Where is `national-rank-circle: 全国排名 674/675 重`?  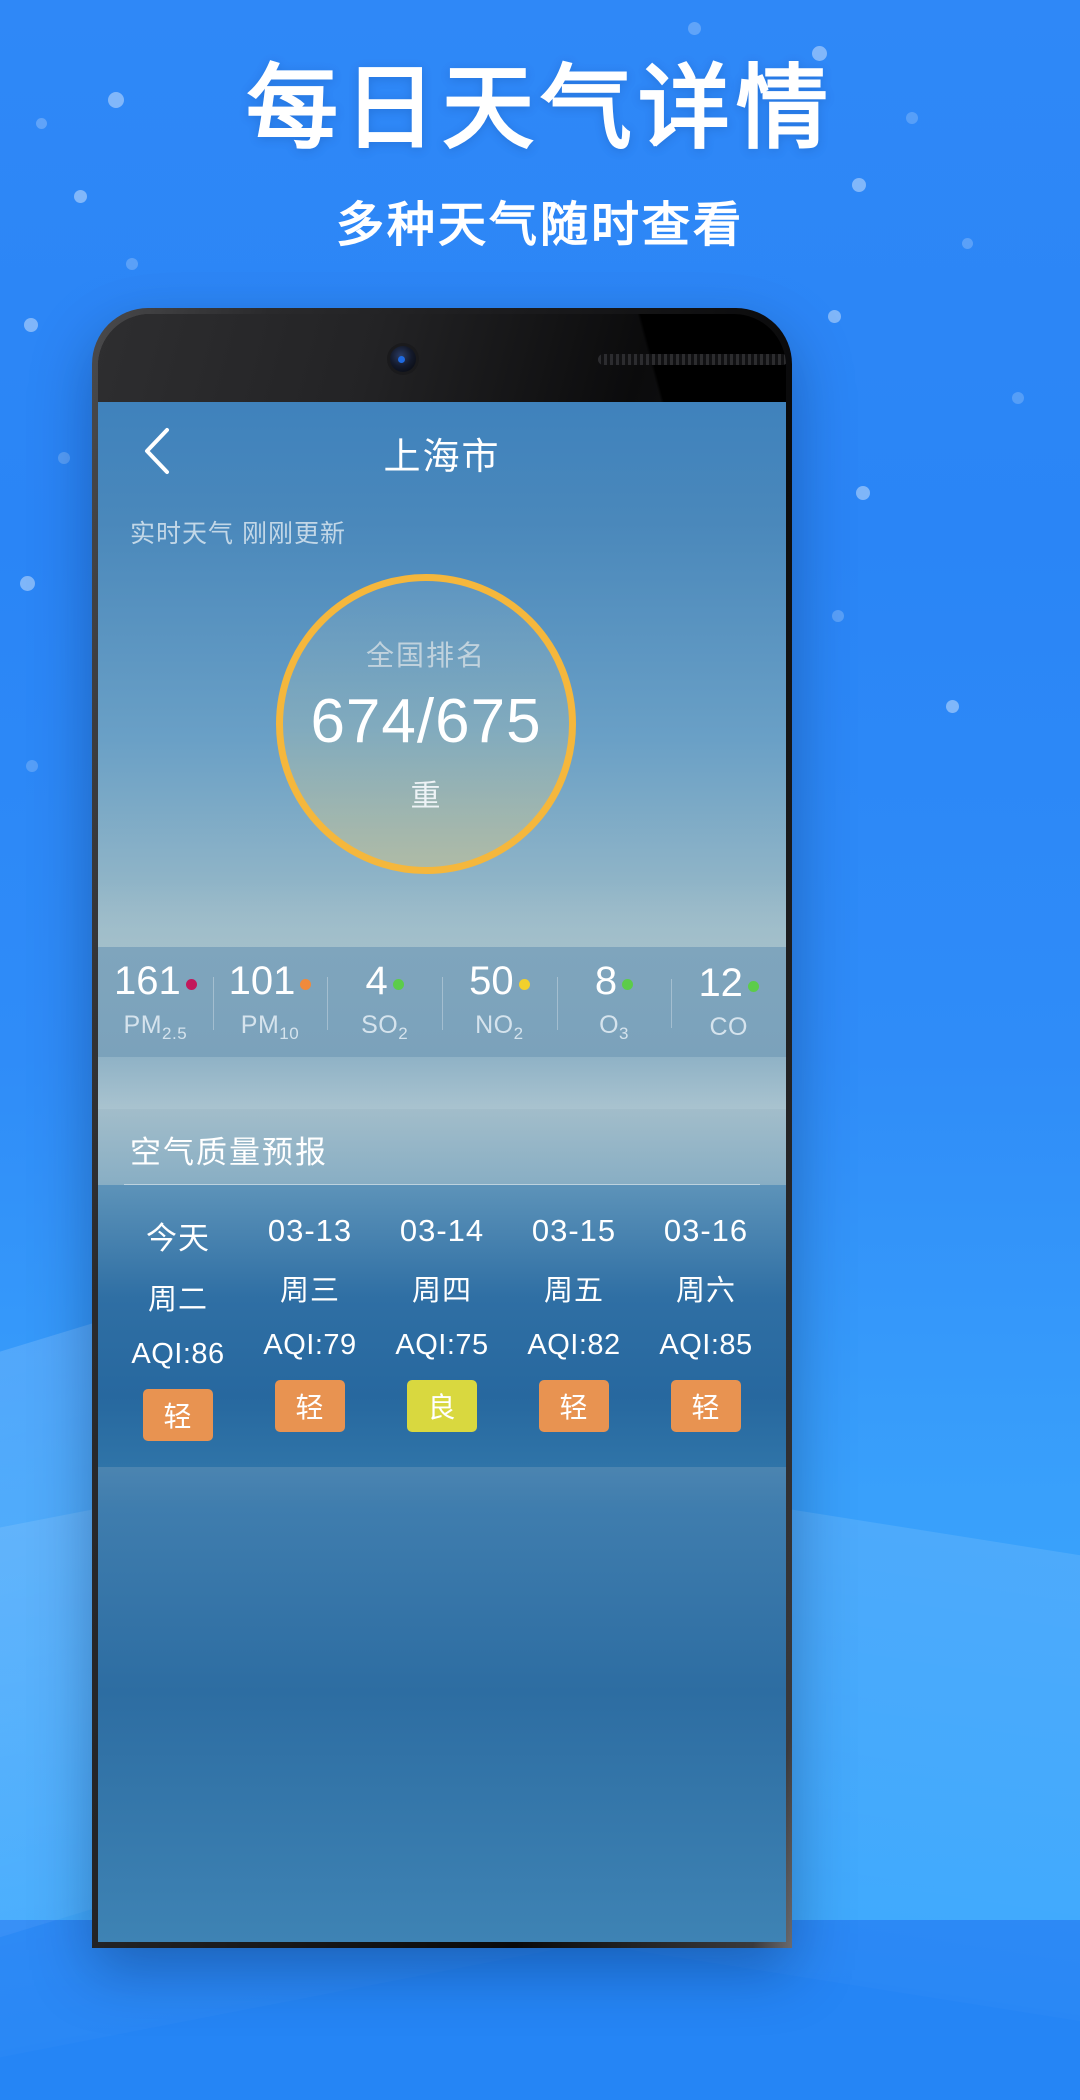
national-rank-circle: 全国排名 674/675 重 is located at coordinates (426, 724).